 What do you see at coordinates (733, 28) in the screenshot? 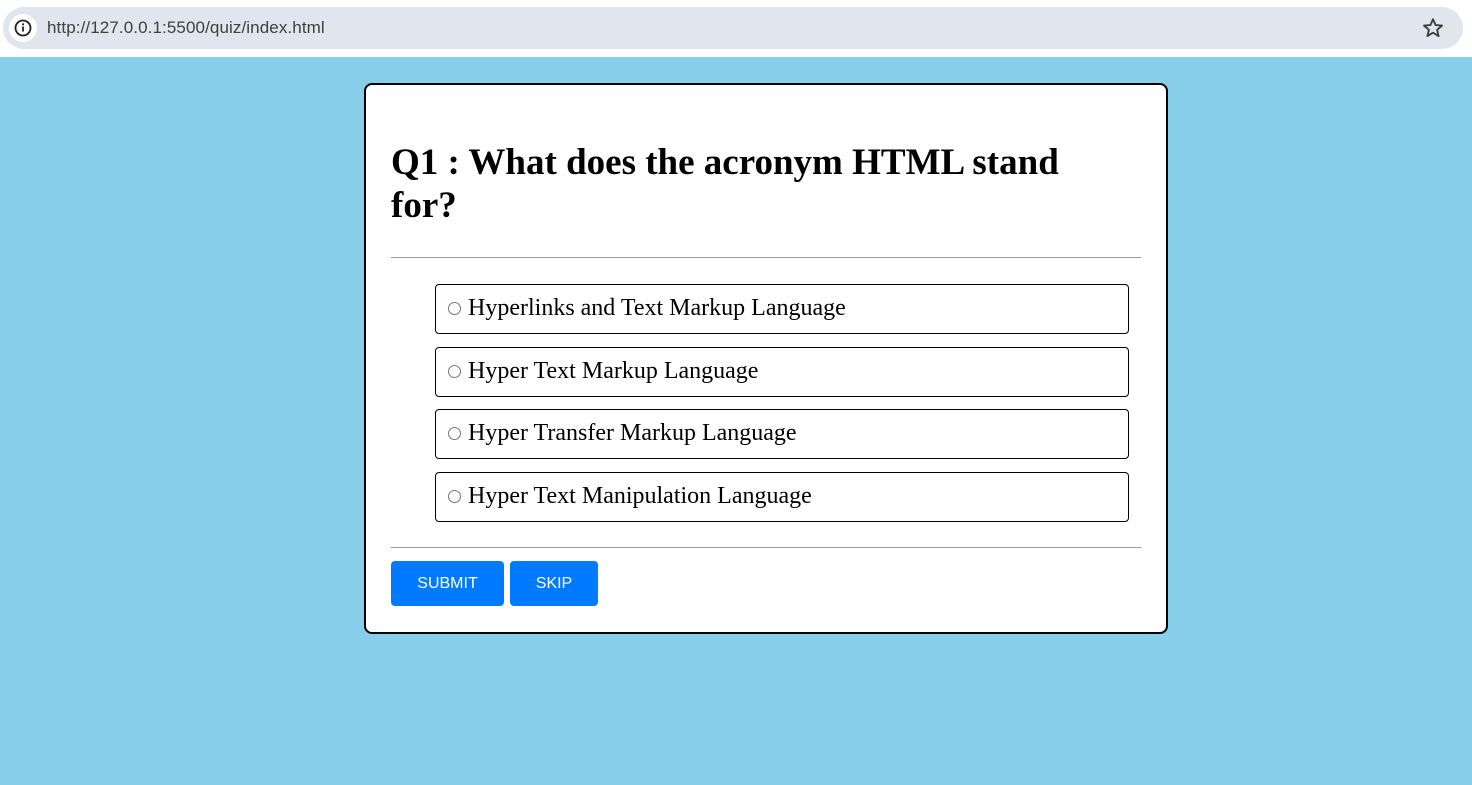
I see `address-bar: http://127.0.0.1:5500/quiz/index.html` at bounding box center [733, 28].